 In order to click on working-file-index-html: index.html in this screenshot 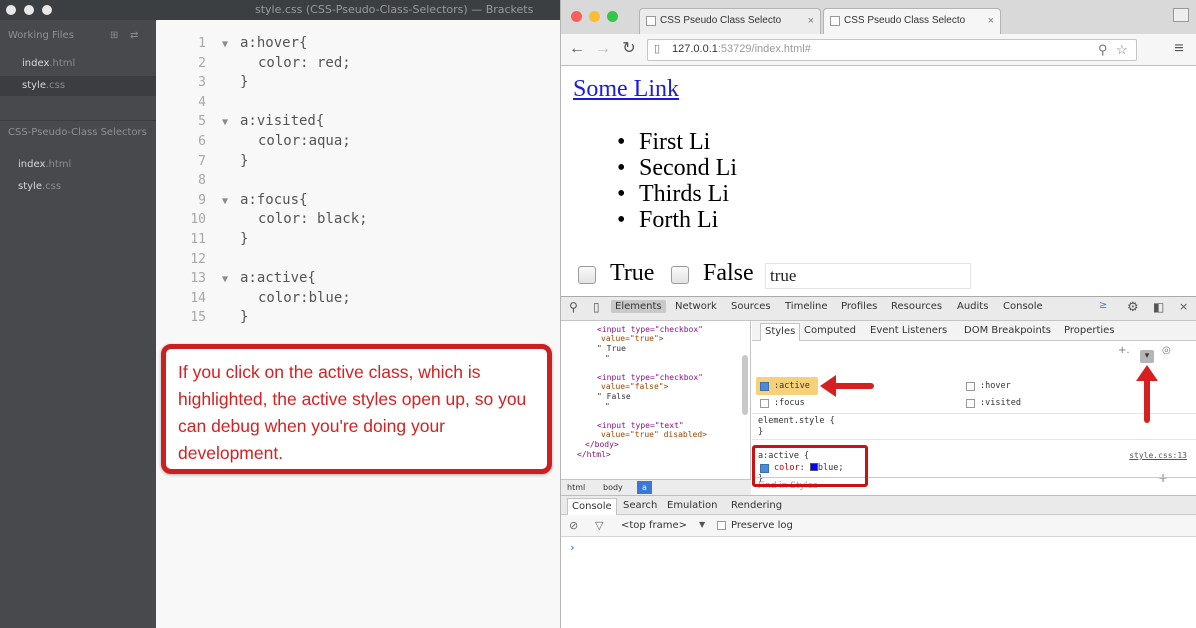, I will do `click(78, 64)`.